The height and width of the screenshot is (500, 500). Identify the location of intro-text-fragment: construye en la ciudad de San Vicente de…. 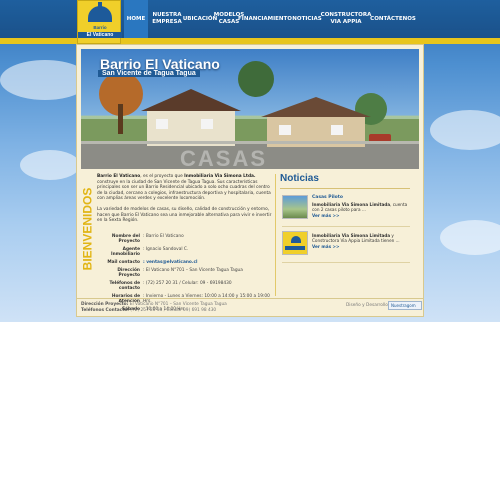
(184, 190).